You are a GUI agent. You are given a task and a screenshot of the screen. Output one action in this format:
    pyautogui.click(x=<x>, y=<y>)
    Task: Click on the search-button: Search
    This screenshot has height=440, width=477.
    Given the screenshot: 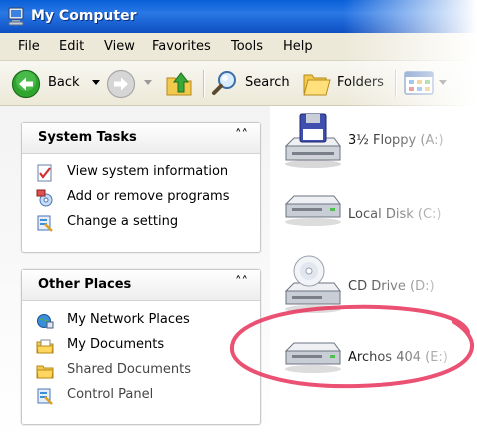 What is the action you would take?
    pyautogui.click(x=251, y=83)
    